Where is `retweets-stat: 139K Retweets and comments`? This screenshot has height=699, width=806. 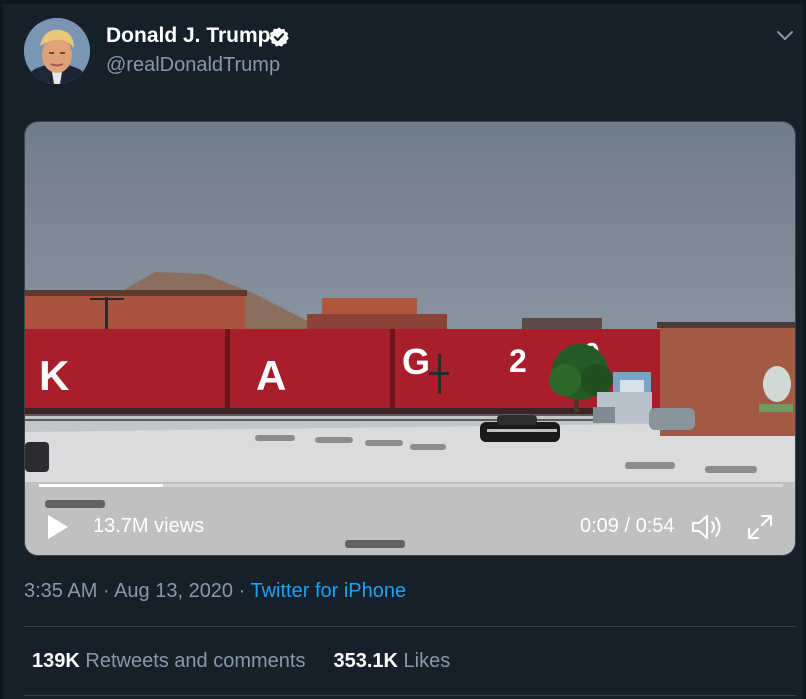
retweets-stat: 139K Retweets and comments is located at coordinates (168, 661).